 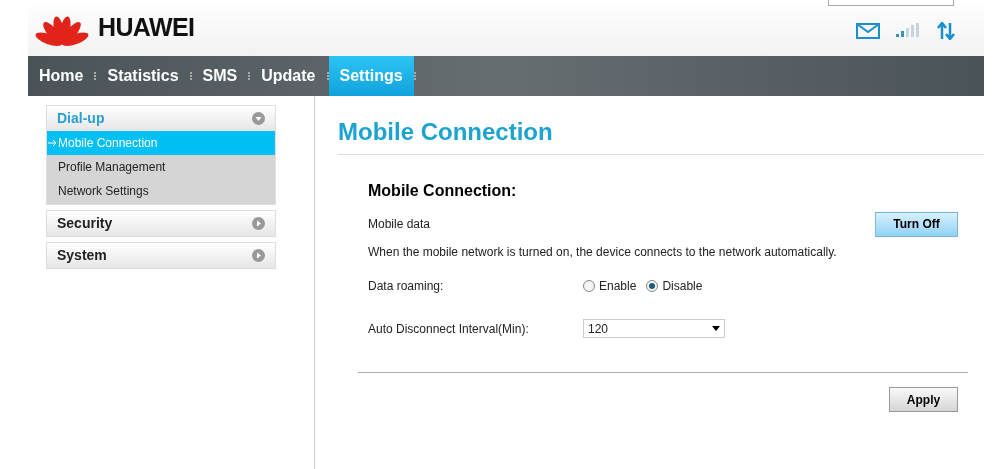 I want to click on nav-tab: Statistics, so click(x=143, y=76).